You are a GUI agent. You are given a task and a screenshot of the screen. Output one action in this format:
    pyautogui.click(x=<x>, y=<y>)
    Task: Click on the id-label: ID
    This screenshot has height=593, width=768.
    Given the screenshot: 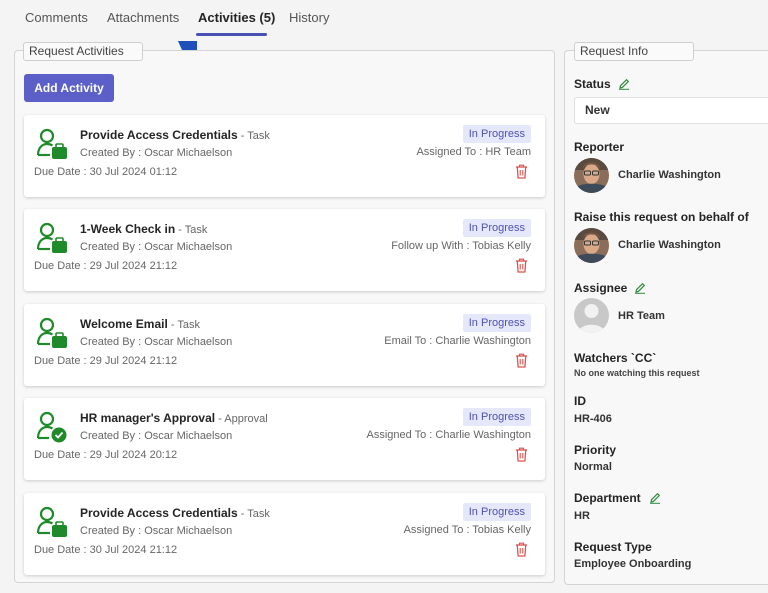 What is the action you would take?
    pyautogui.click(x=580, y=401)
    